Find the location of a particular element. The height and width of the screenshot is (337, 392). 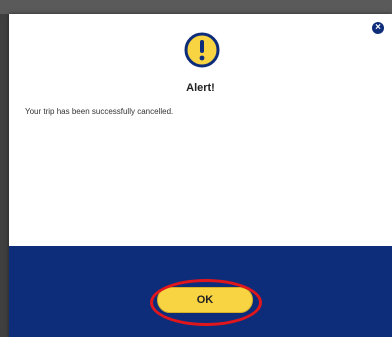

exclamation-circle-icon is located at coordinates (202, 50).